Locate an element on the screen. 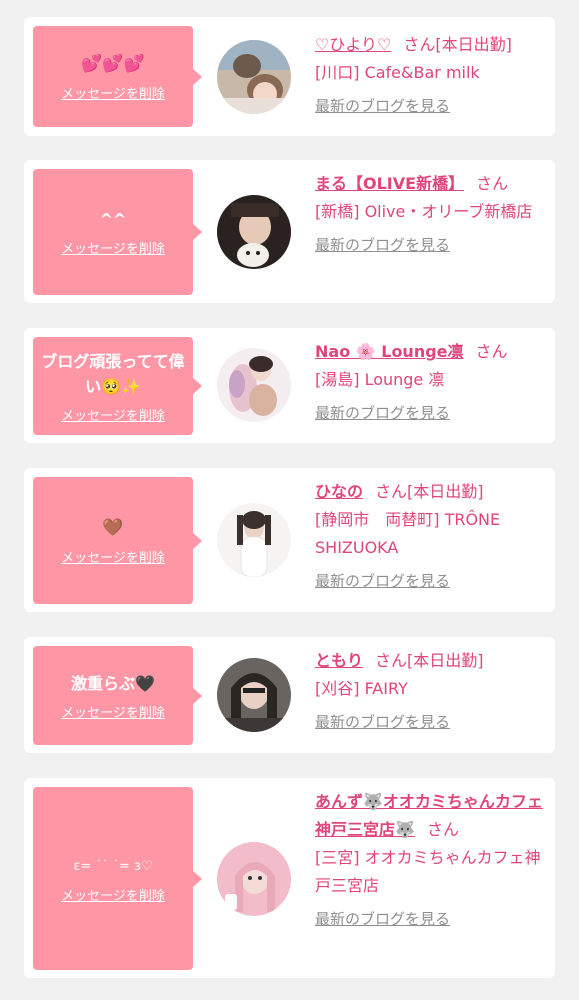 This screenshot has height=1000, width=579. message-bubble: ^^ メッセージを削除 is located at coordinates (117, 232).